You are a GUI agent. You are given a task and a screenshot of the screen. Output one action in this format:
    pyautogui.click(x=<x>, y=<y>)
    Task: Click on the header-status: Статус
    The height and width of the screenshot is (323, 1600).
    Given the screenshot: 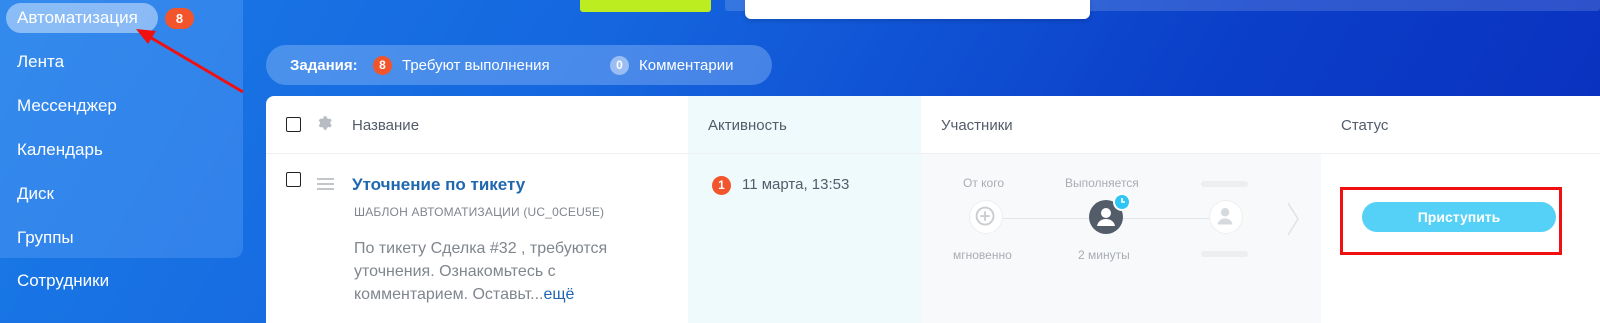 What is the action you would take?
    pyautogui.click(x=1364, y=125)
    